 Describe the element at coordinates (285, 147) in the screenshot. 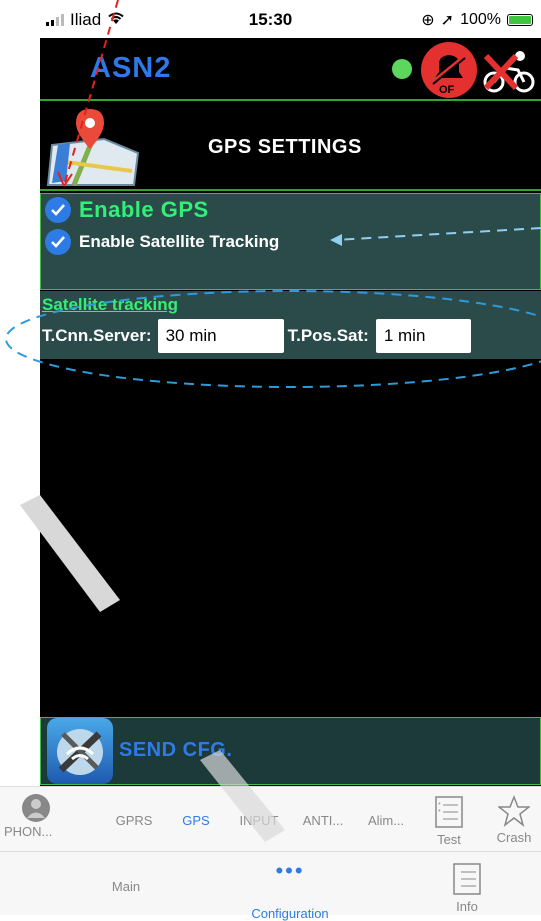

I see `page-title: GPS SETTINGS` at that location.